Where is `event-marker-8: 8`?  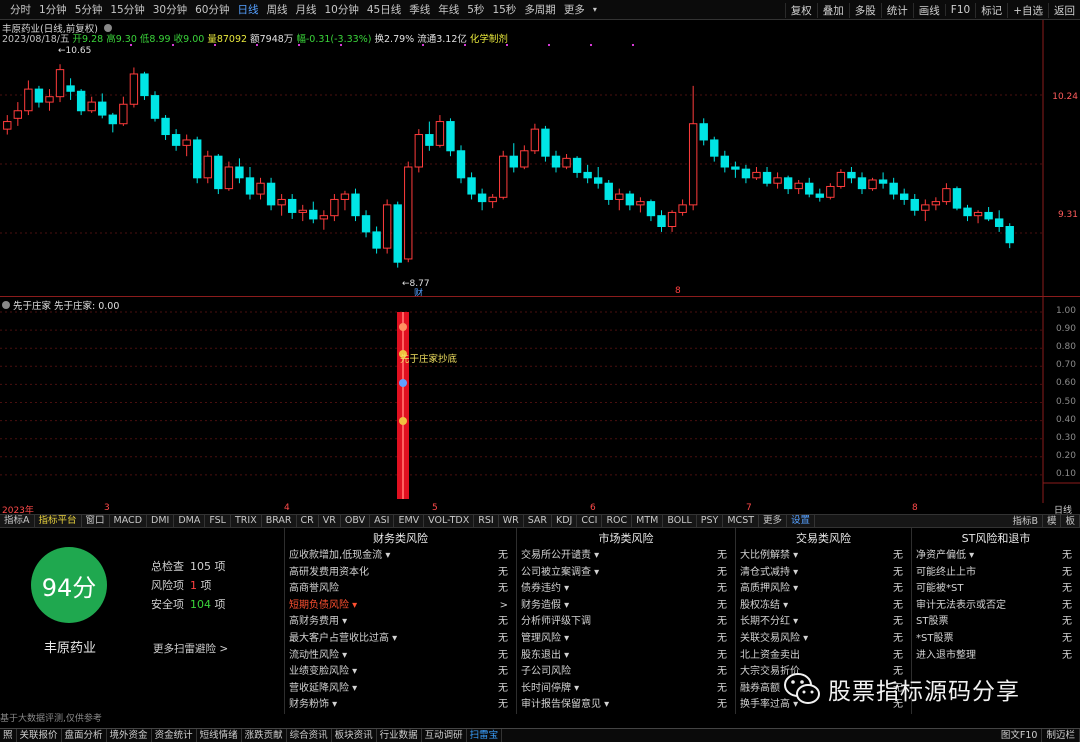 event-marker-8: 8 is located at coordinates (678, 291).